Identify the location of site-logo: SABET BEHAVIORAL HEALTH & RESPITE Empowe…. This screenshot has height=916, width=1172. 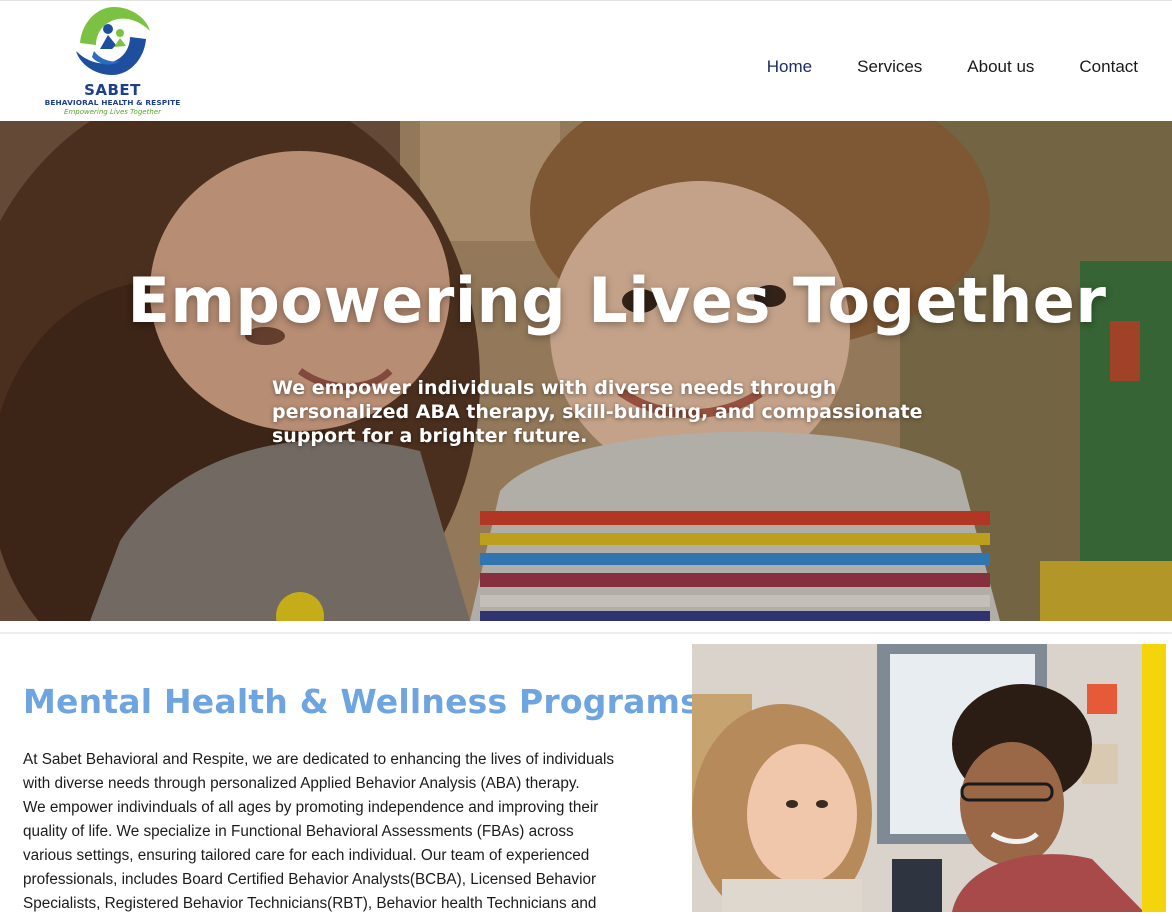
(112, 60).